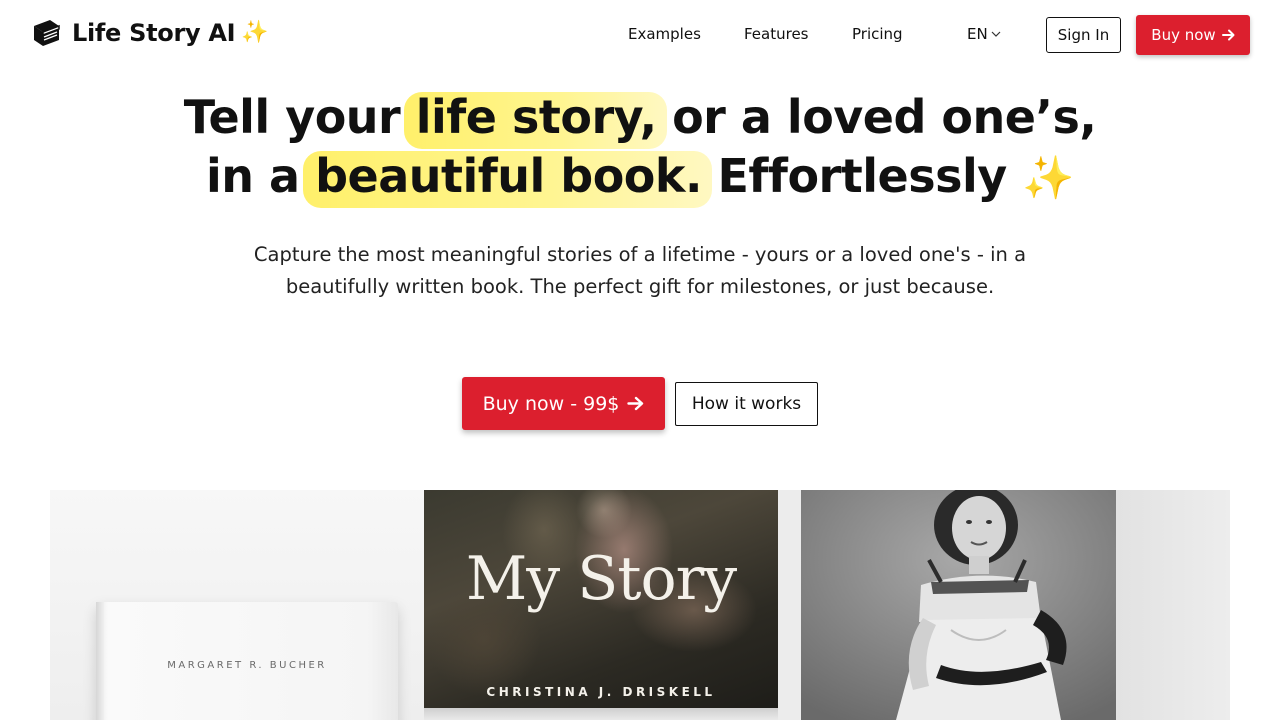 The width and height of the screenshot is (1280, 720). I want to click on hero-buy-now-label: Buy now - 99$, so click(551, 403).